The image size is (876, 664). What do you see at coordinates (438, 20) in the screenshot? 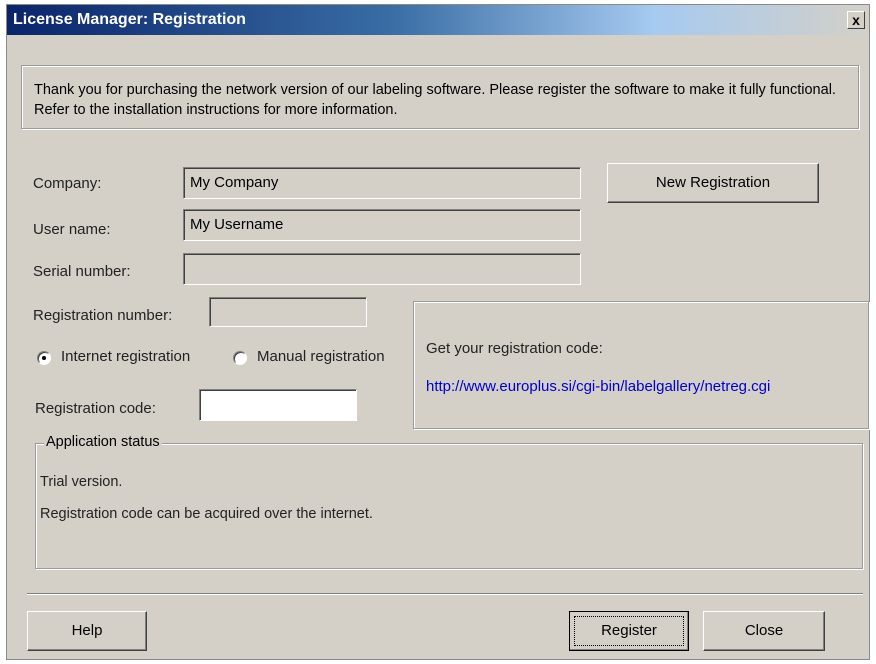
I see `title-bar: License Manager: Registration x` at bounding box center [438, 20].